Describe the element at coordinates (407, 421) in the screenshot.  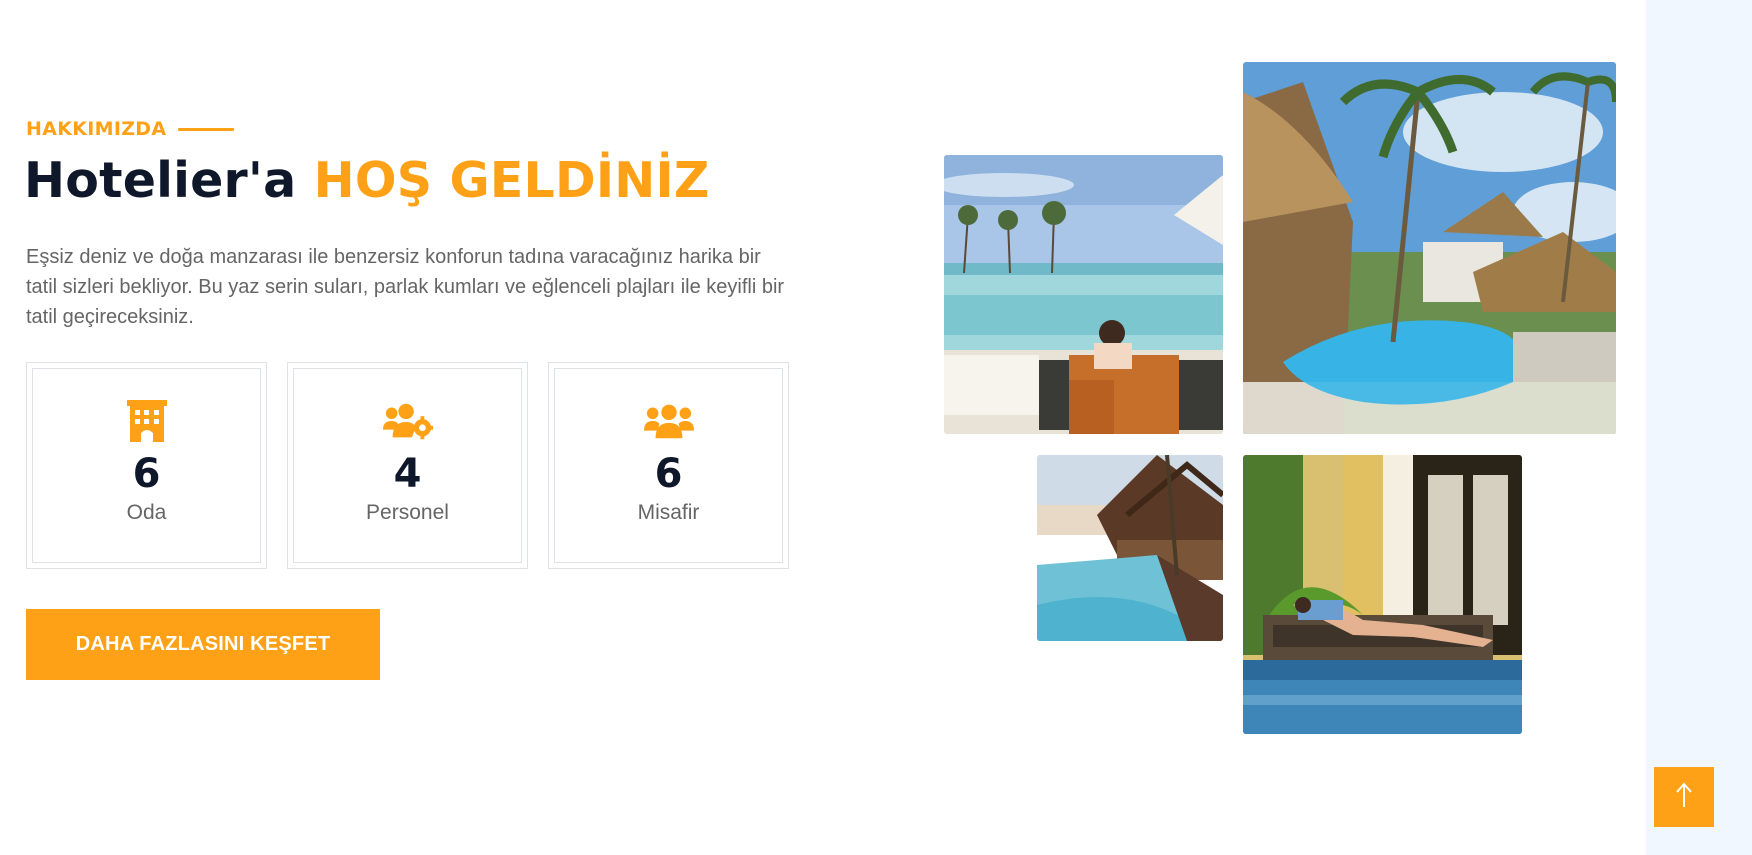
I see `users-cog-icon` at that location.